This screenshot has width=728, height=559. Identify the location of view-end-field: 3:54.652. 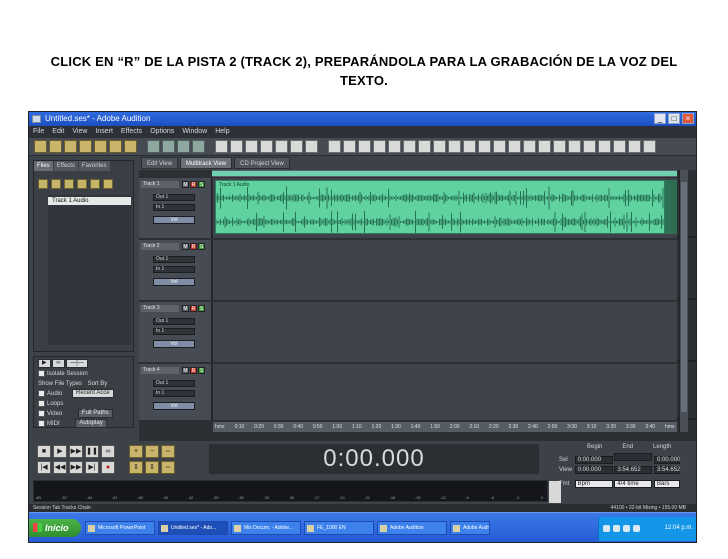
(633, 470).